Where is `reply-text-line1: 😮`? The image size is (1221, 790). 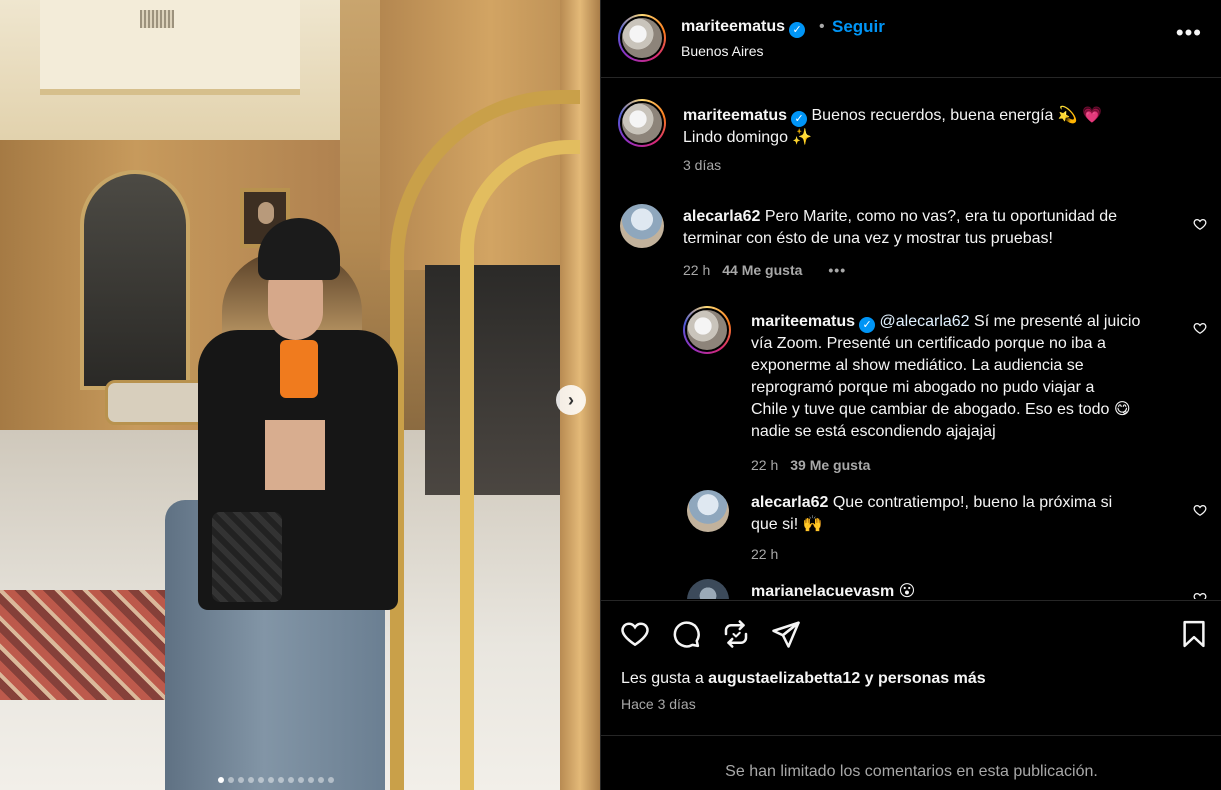
reply-text-line1: 😮 is located at coordinates (907, 591).